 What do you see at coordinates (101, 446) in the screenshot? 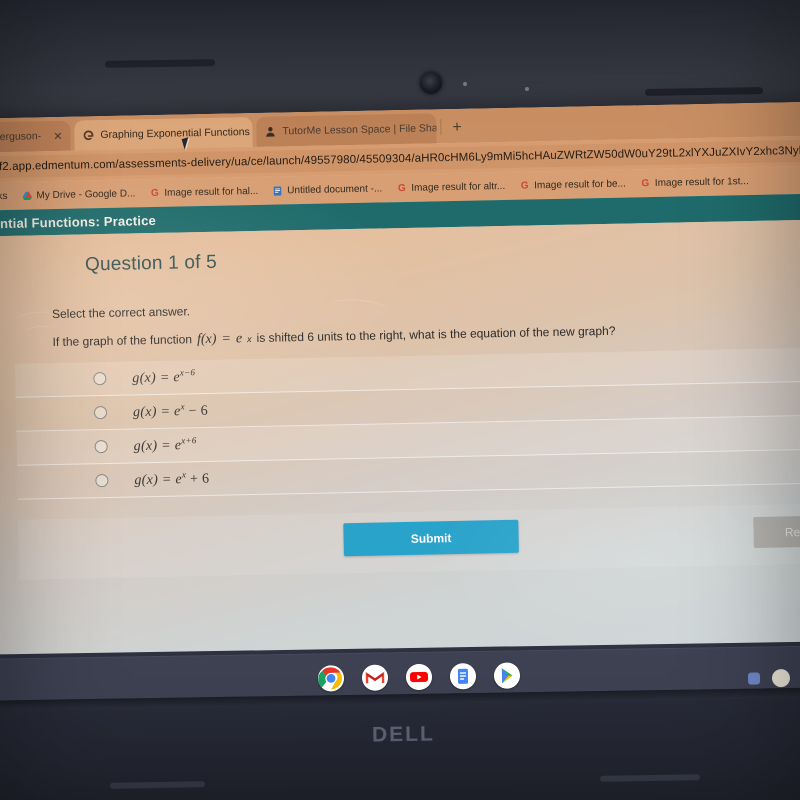
I see `radio-button-c` at bounding box center [101, 446].